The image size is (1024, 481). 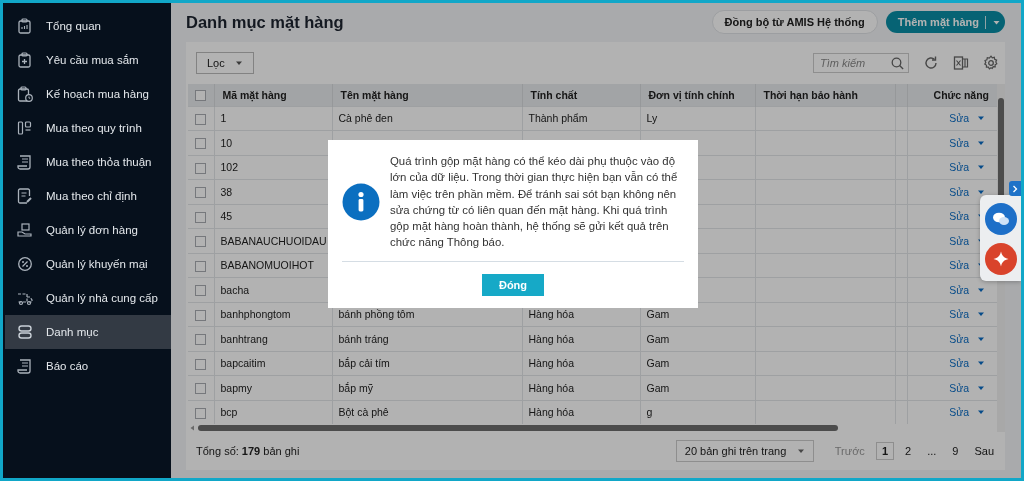 I want to click on info-icon, so click(x=361, y=201).